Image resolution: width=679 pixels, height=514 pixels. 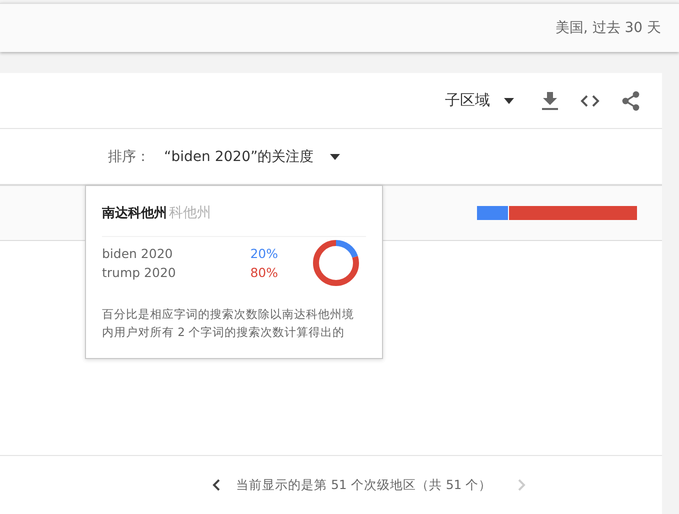 I want to click on sort-label: 排序：, so click(x=129, y=157).